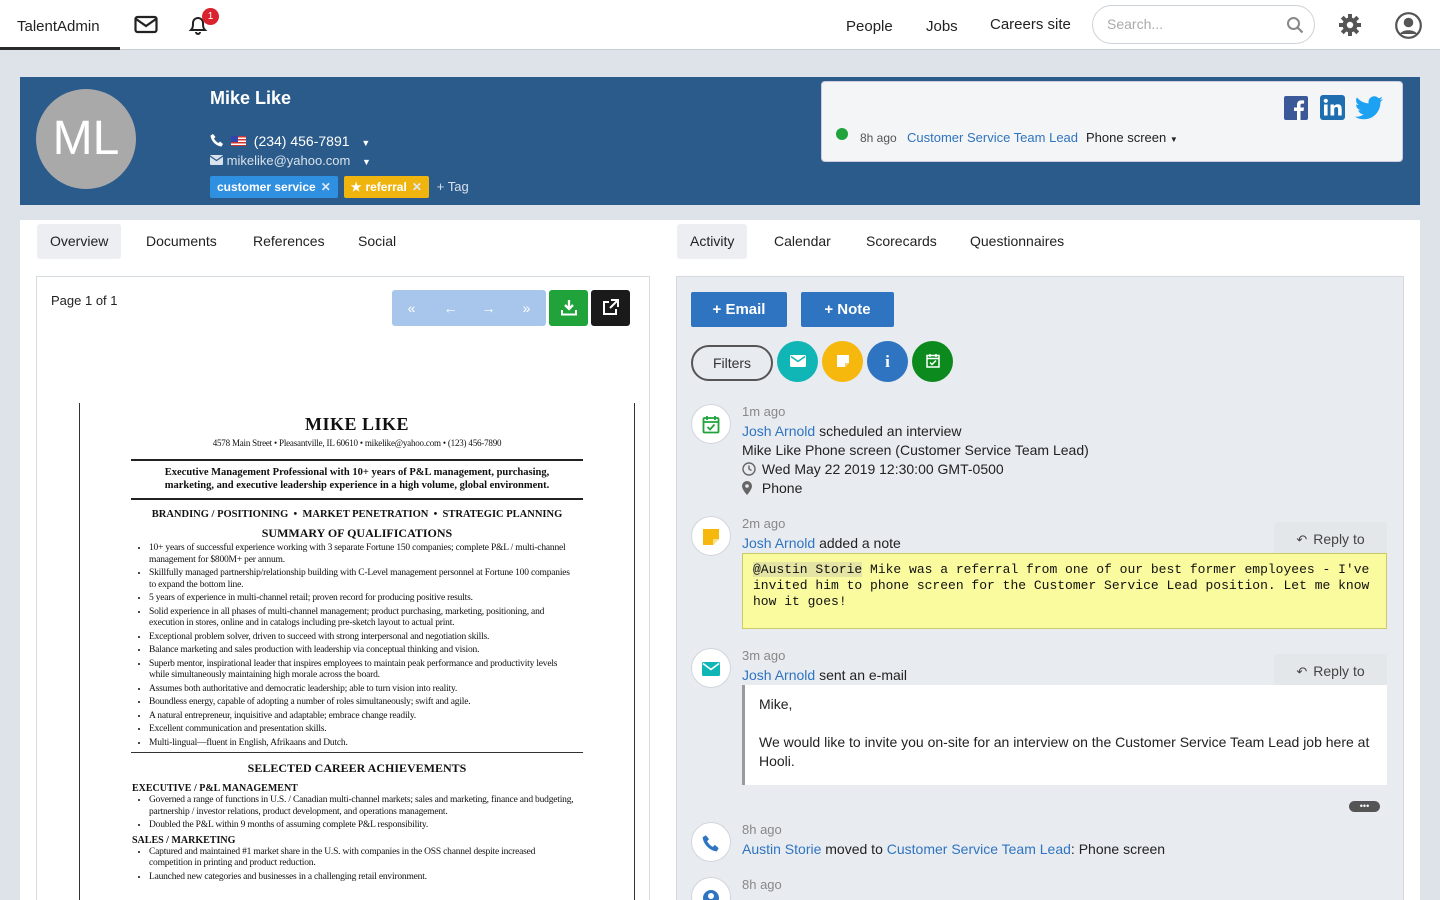  Describe the element at coordinates (146, 26) in the screenshot. I see `mail-icon` at that location.